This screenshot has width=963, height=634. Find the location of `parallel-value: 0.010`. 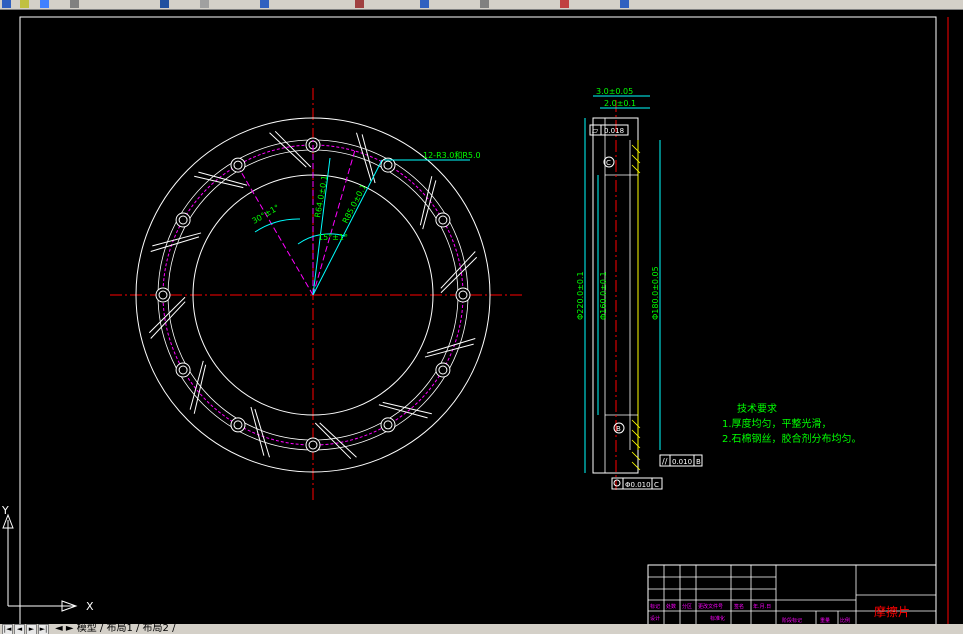

parallel-value: 0.010 is located at coordinates (682, 462).